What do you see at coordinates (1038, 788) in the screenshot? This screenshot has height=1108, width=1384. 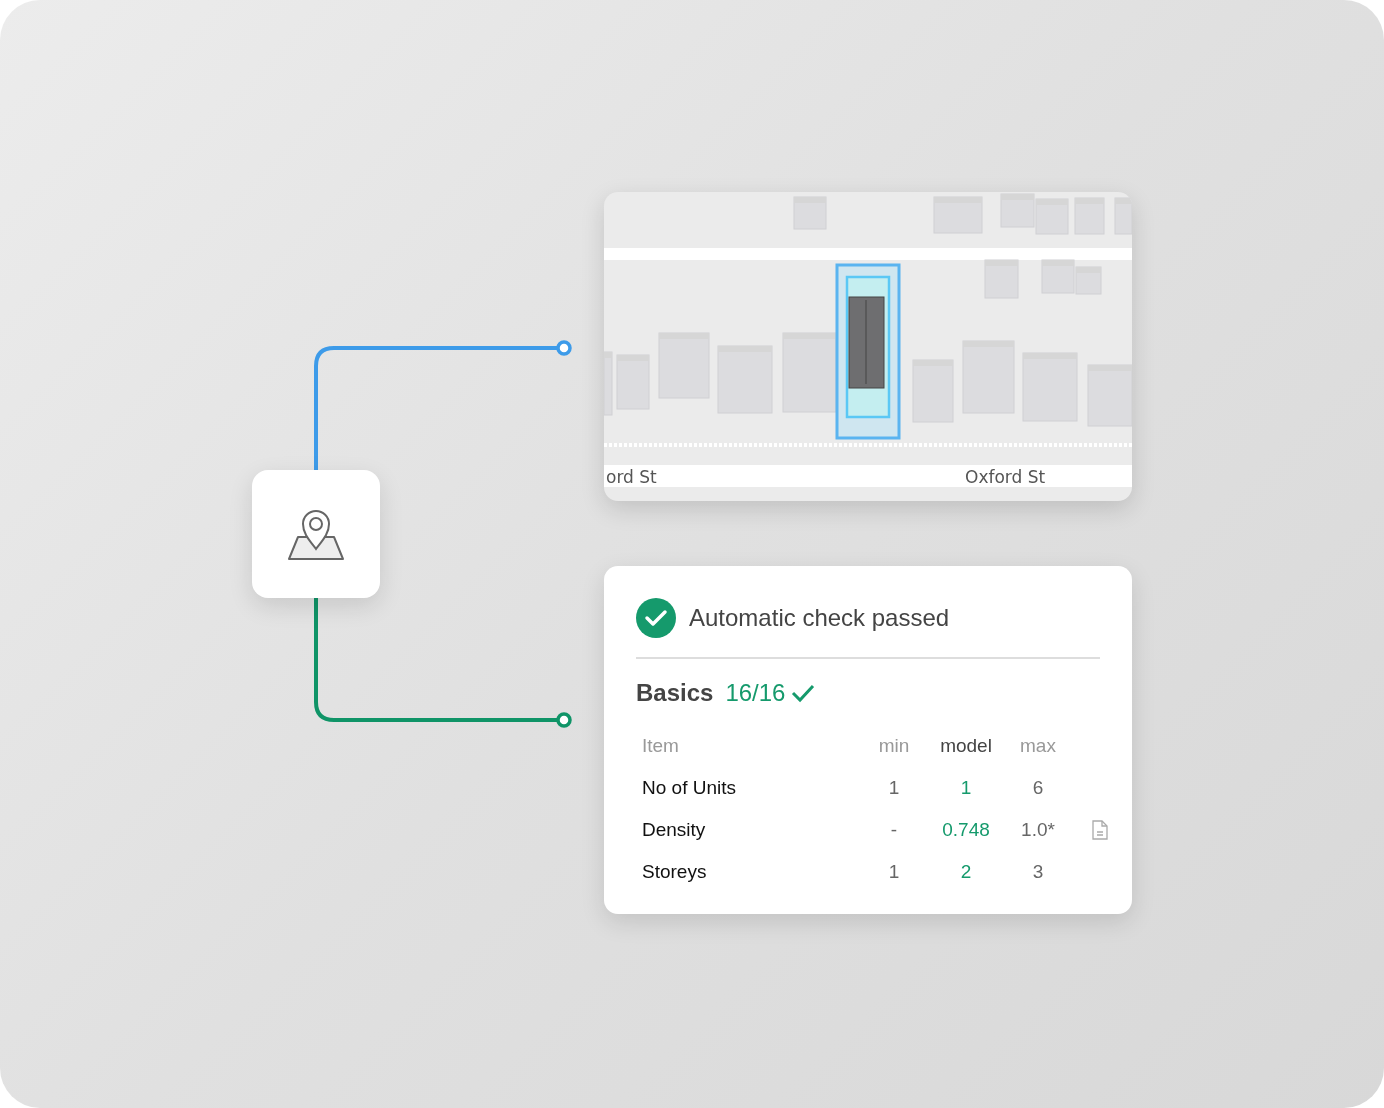 I see `table-cell-text: 6` at bounding box center [1038, 788].